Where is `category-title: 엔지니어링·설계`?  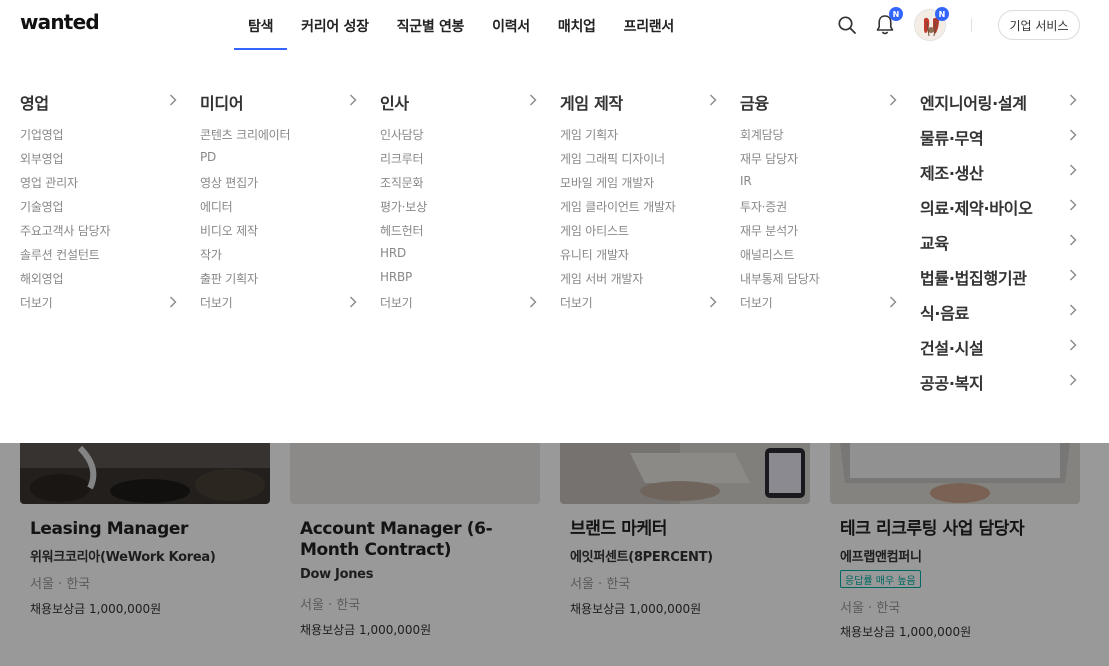
category-title: 엔지니어링·설계 is located at coordinates (1000, 101).